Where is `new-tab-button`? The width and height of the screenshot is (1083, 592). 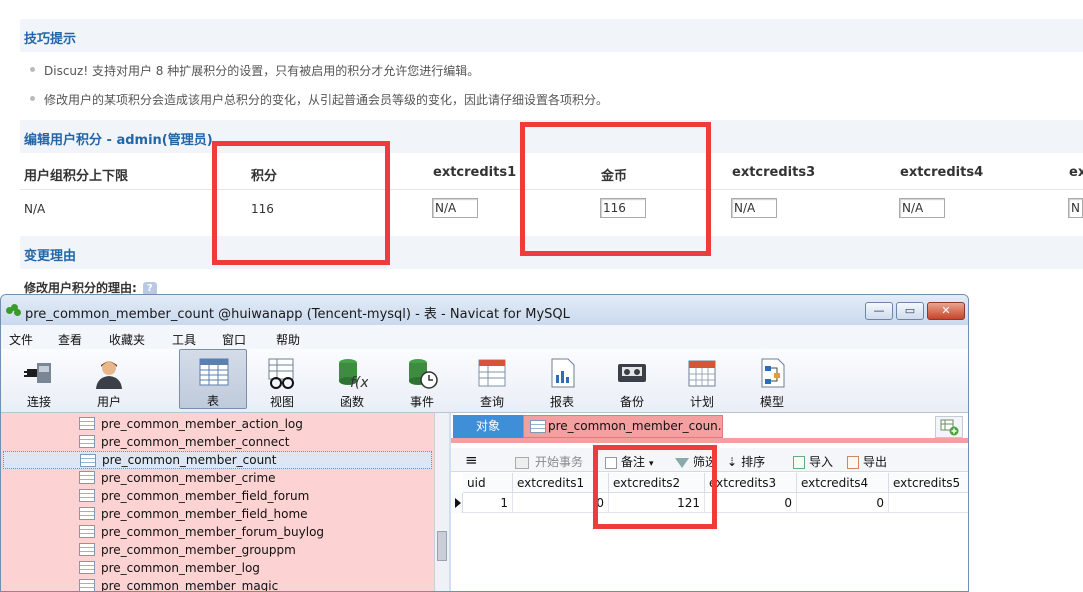 new-tab-button is located at coordinates (949, 427).